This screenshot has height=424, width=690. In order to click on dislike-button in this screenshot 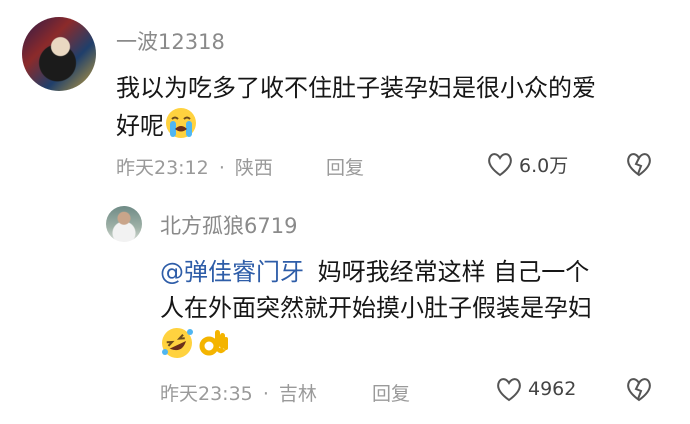, I will do `click(639, 164)`.